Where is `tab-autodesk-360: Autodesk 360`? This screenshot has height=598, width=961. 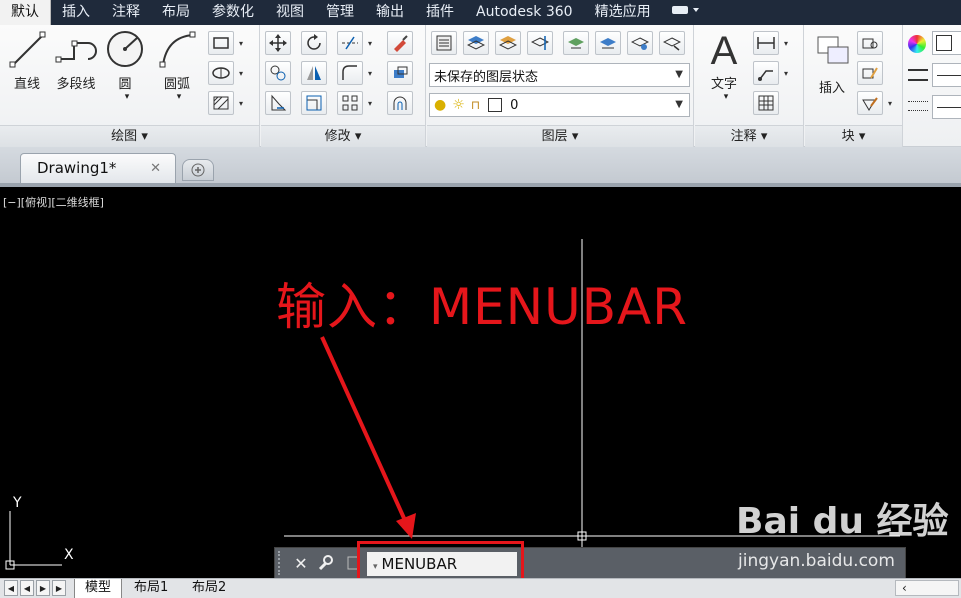
tab-autodesk-360: Autodesk 360 is located at coordinates (524, 12).